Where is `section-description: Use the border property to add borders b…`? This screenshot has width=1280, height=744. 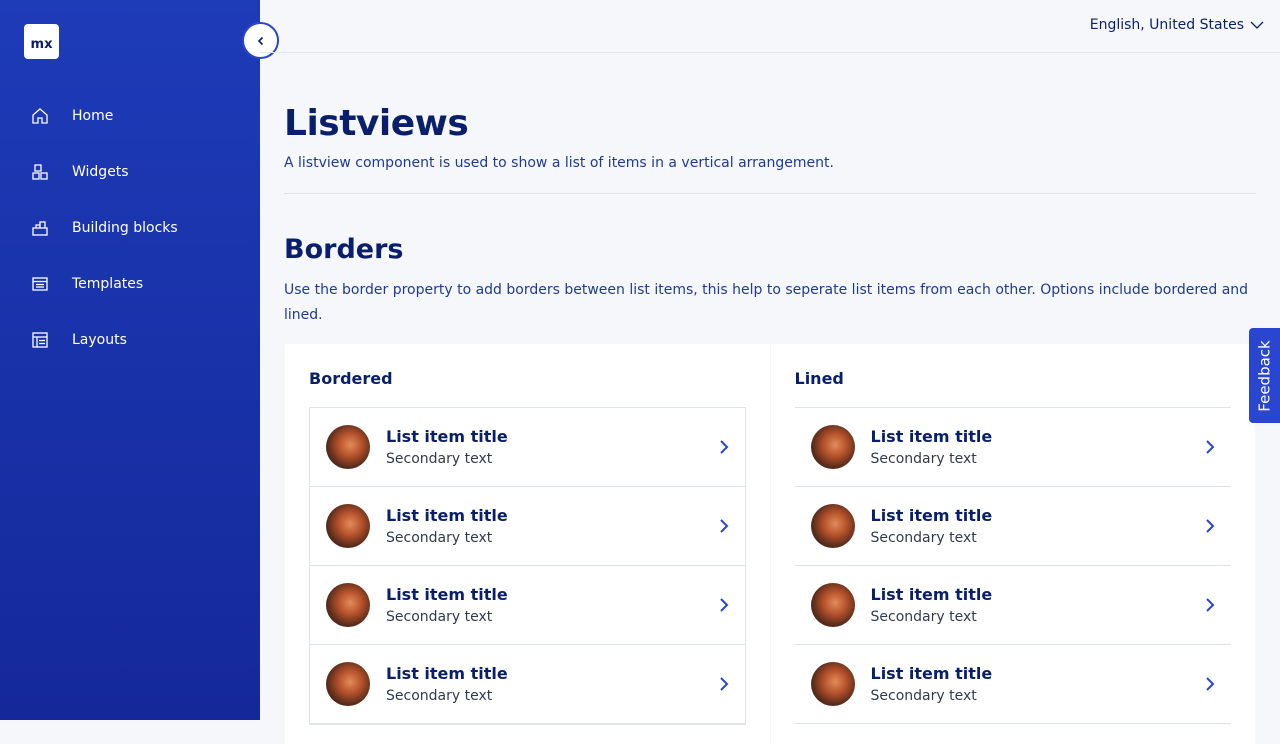 section-description: Use the border property to add borders b… is located at coordinates (766, 302).